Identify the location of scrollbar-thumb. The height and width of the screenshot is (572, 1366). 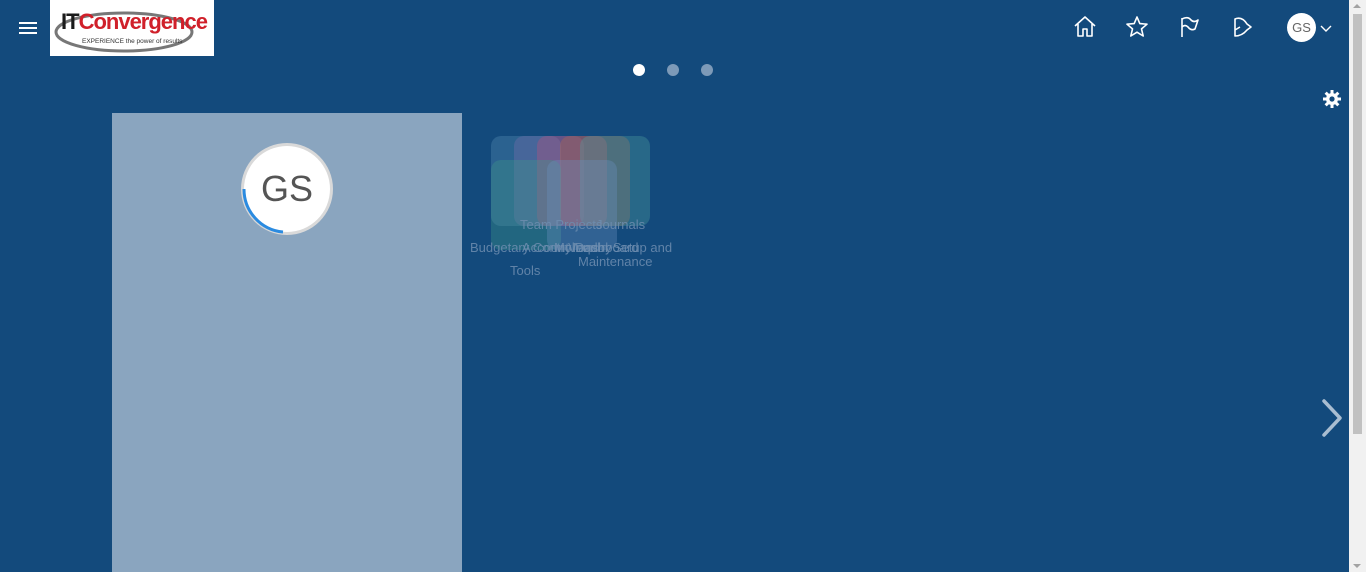
(1357, 224).